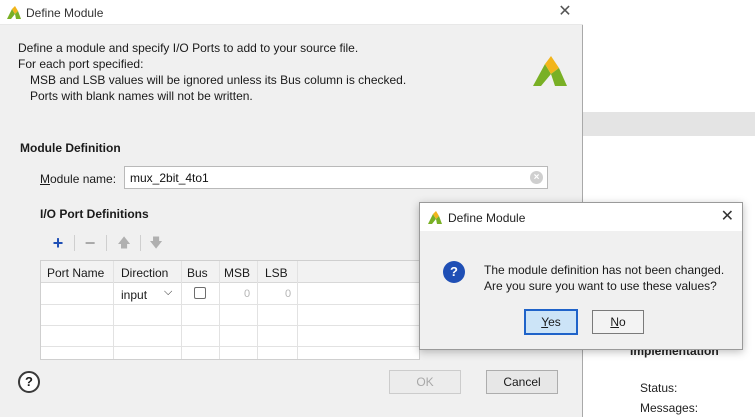  I want to click on column-header-lsb: LSB, so click(276, 273).